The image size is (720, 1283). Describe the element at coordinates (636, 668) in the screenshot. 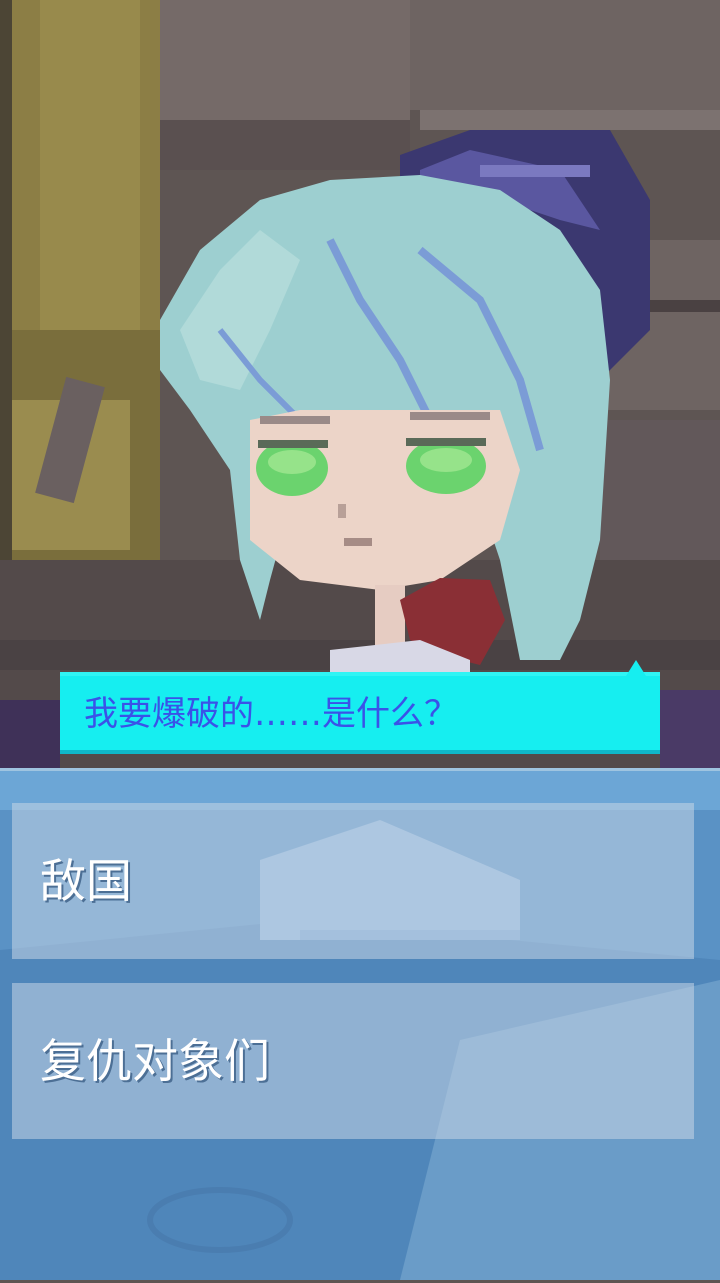

I see `speech-bubble-tail` at that location.